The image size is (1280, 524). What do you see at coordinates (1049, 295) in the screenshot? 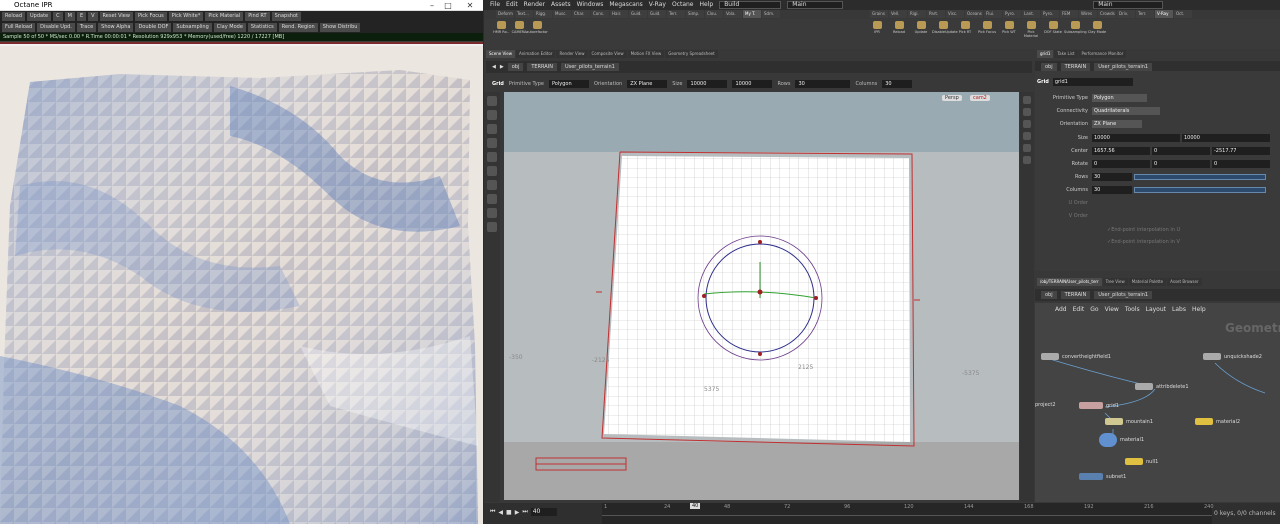
I see `net-path-obj: obj` at bounding box center [1049, 295].